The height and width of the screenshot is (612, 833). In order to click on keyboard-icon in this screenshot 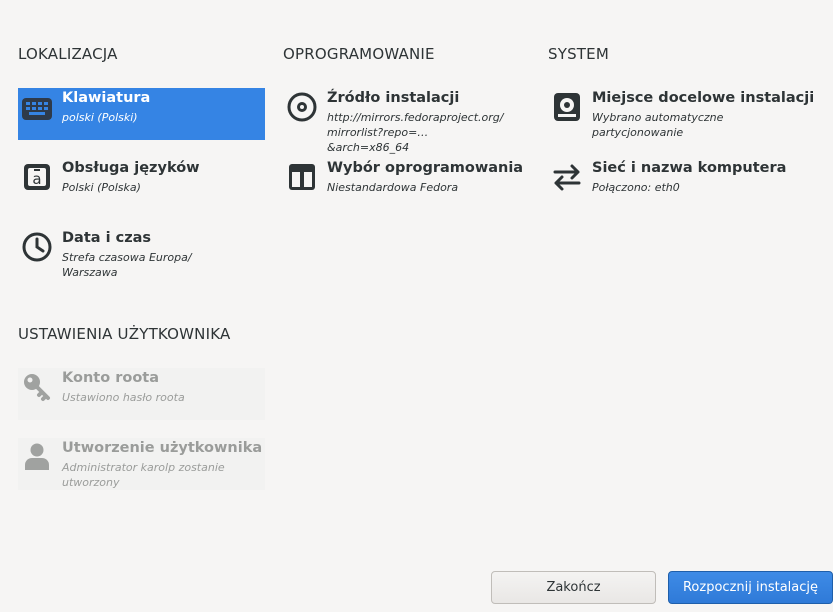, I will do `click(37, 109)`.